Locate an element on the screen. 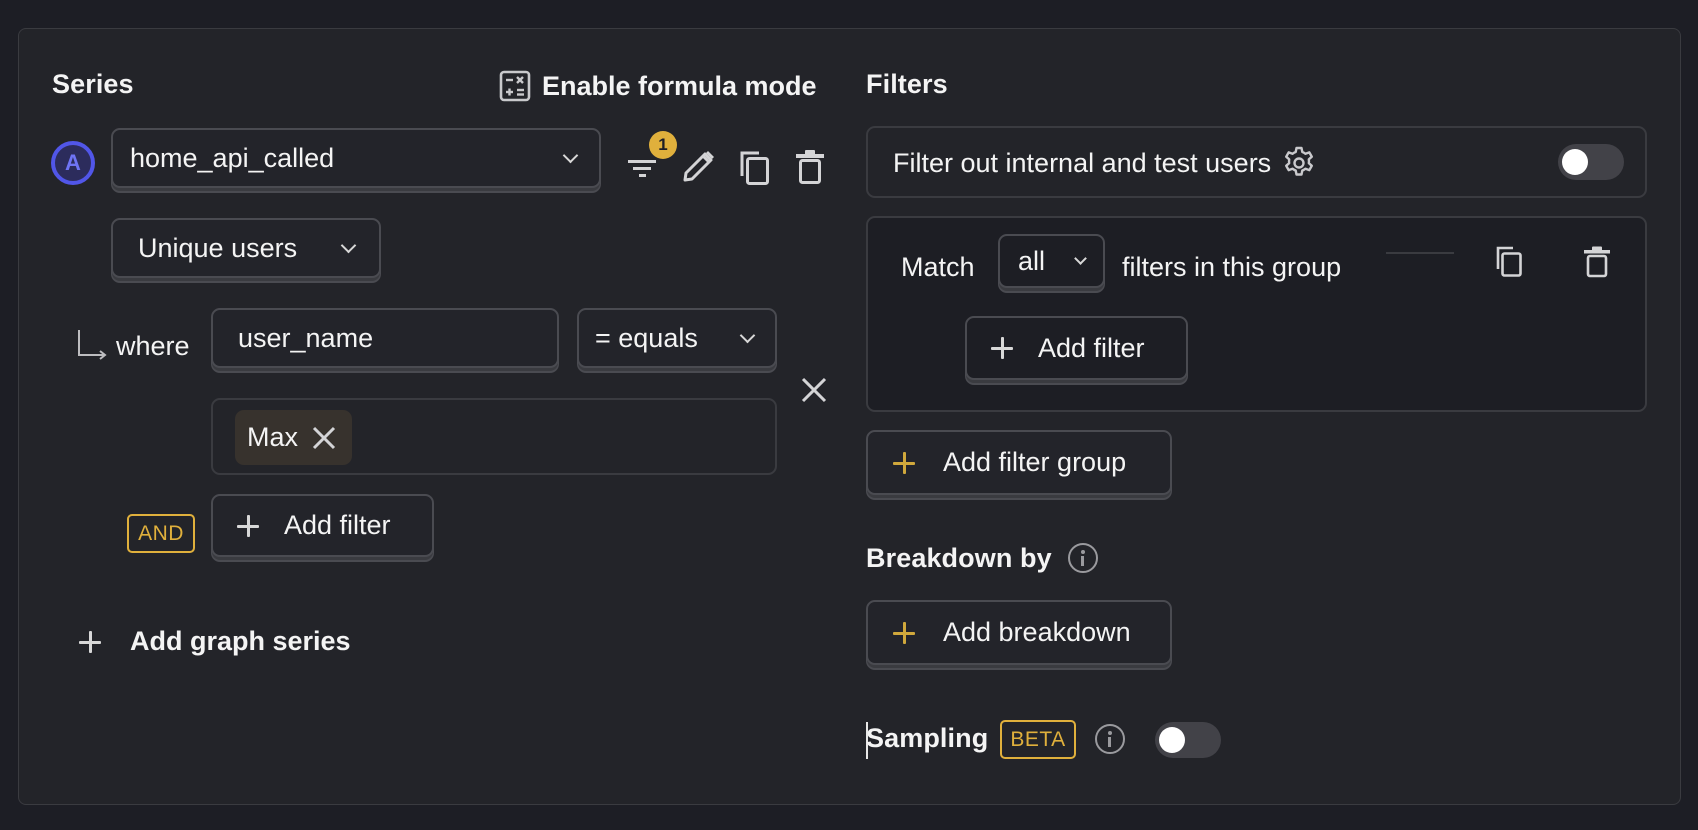 This screenshot has height=830, width=1698. value-chip-label: Max is located at coordinates (273, 437).